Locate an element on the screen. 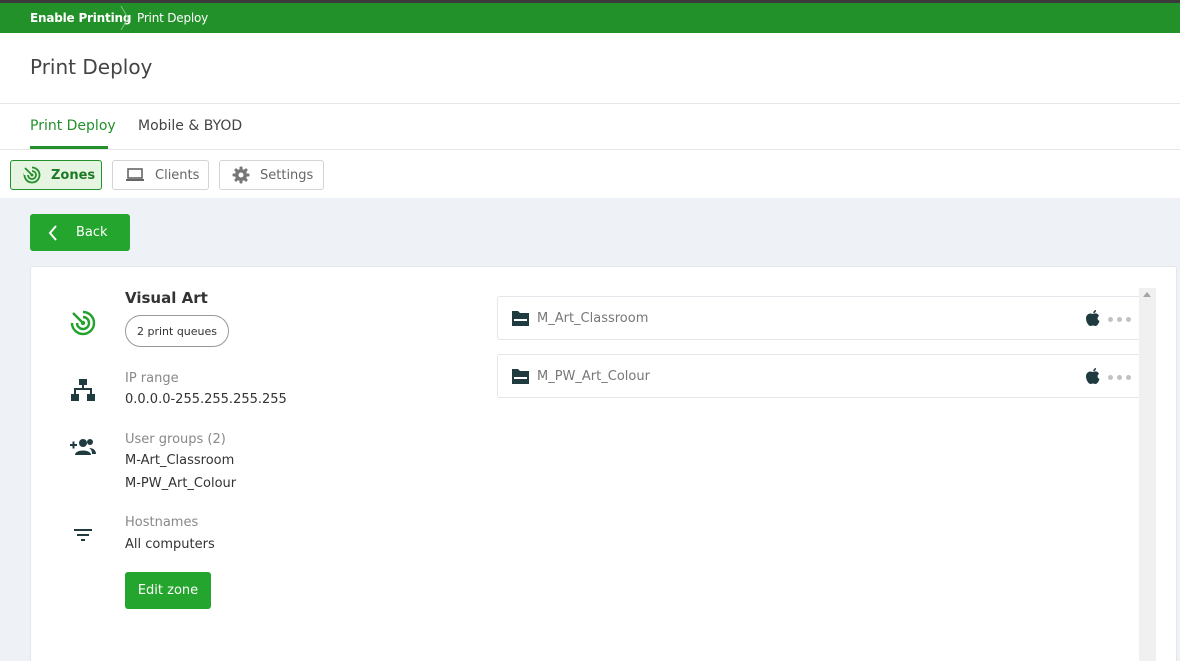  print-queue-row: M_PW_Art_Colour is located at coordinates (818, 376).